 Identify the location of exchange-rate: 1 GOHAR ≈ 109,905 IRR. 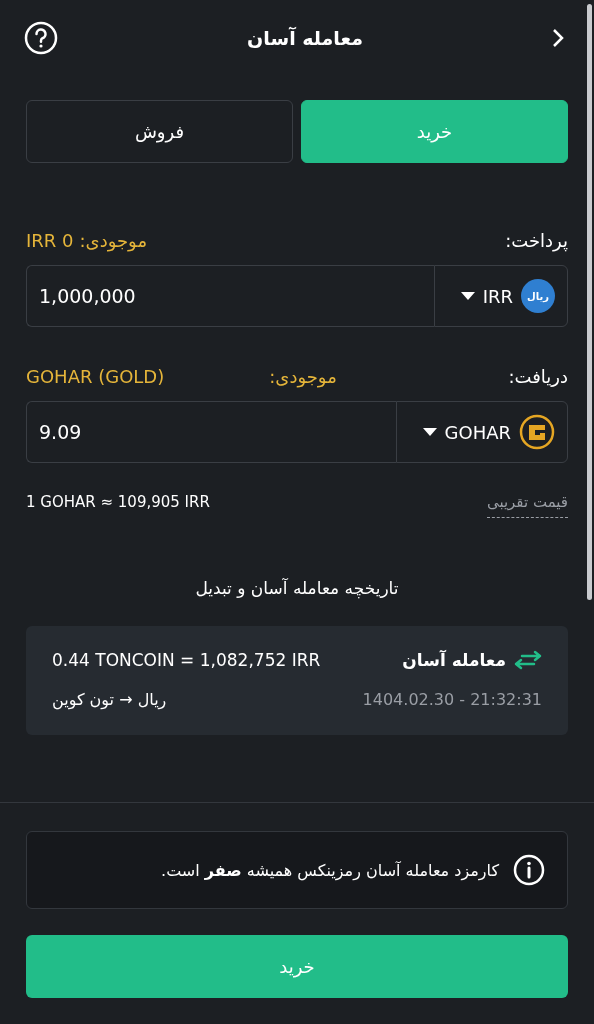
(118, 502).